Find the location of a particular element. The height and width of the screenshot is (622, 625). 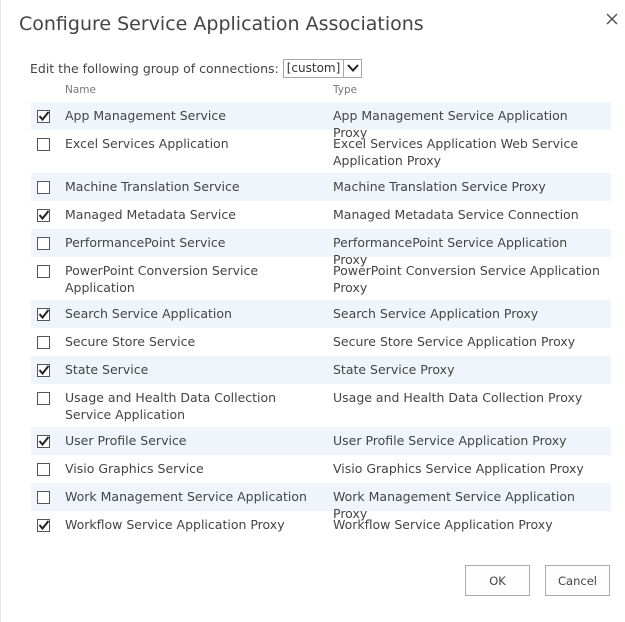

association-name: State Service is located at coordinates (107, 369).